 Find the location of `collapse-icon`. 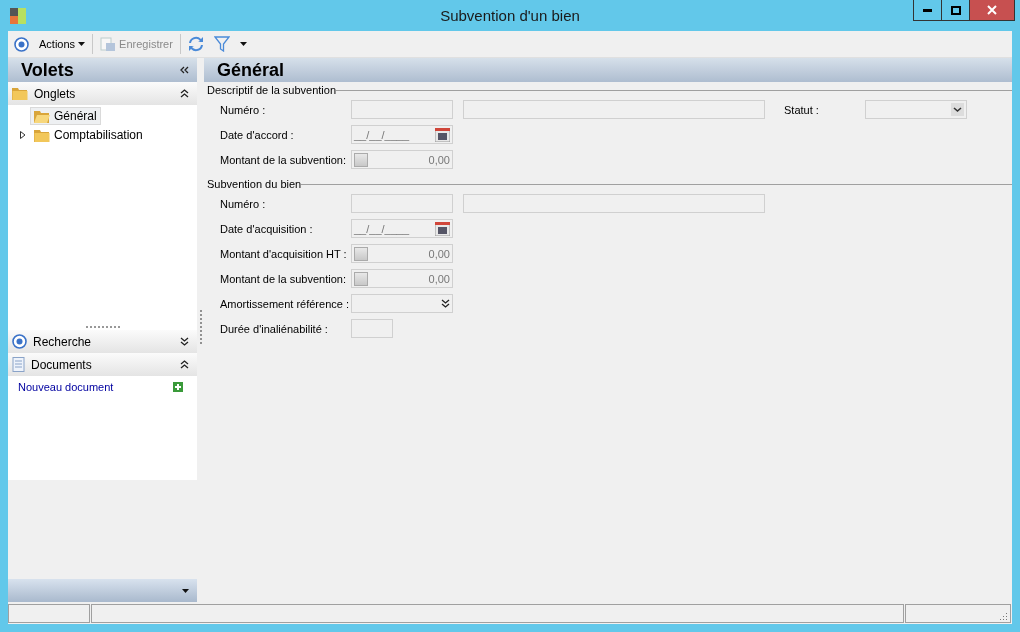

collapse-icon is located at coordinates (184, 70).